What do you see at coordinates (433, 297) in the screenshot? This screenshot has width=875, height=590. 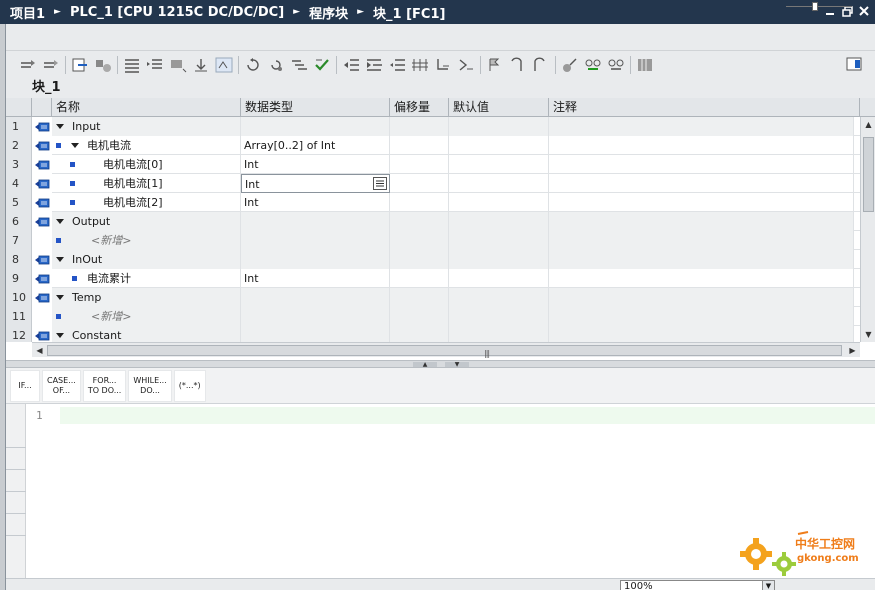 I see `table-row: 10 Temp` at bounding box center [433, 297].